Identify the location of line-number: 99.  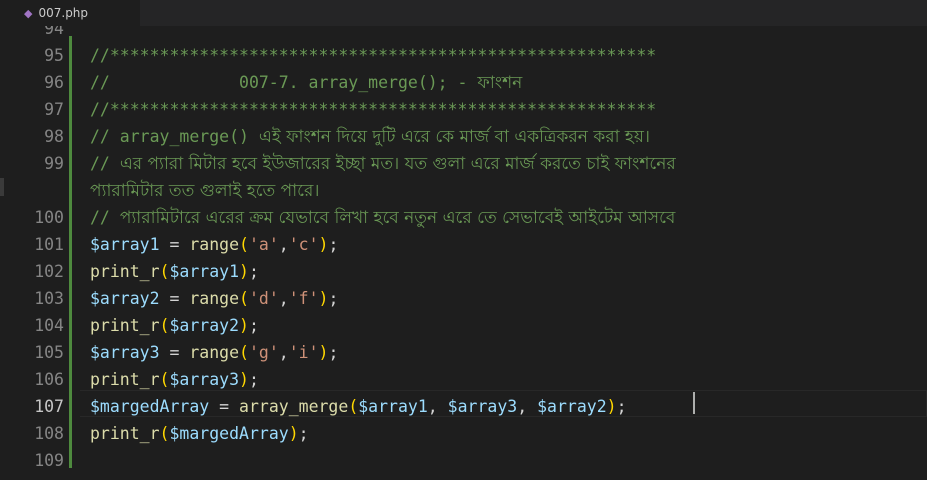
(54, 163).